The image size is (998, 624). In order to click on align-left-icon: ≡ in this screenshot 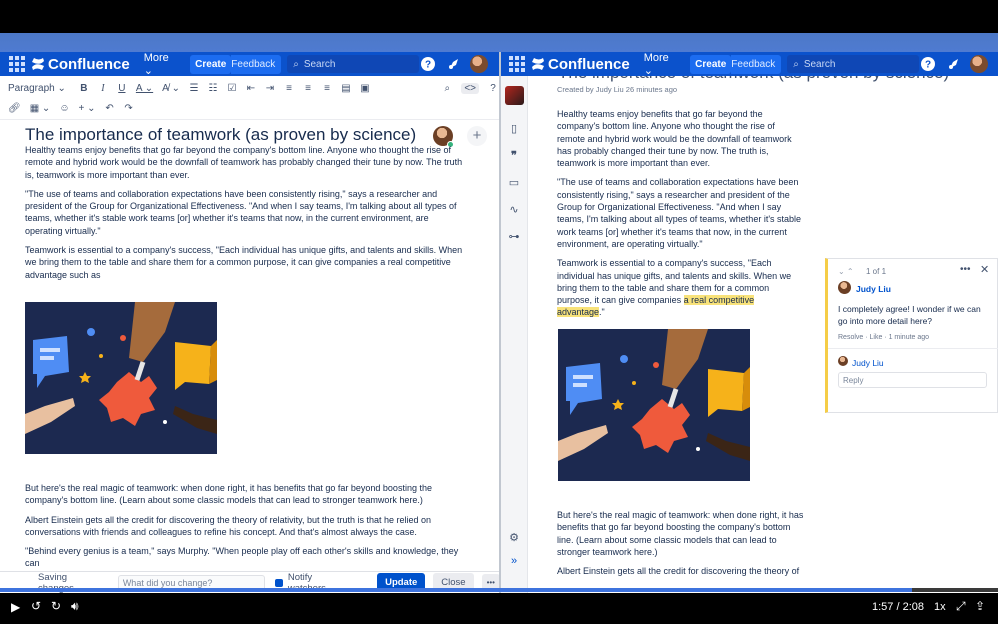, I will do `click(289, 88)`.